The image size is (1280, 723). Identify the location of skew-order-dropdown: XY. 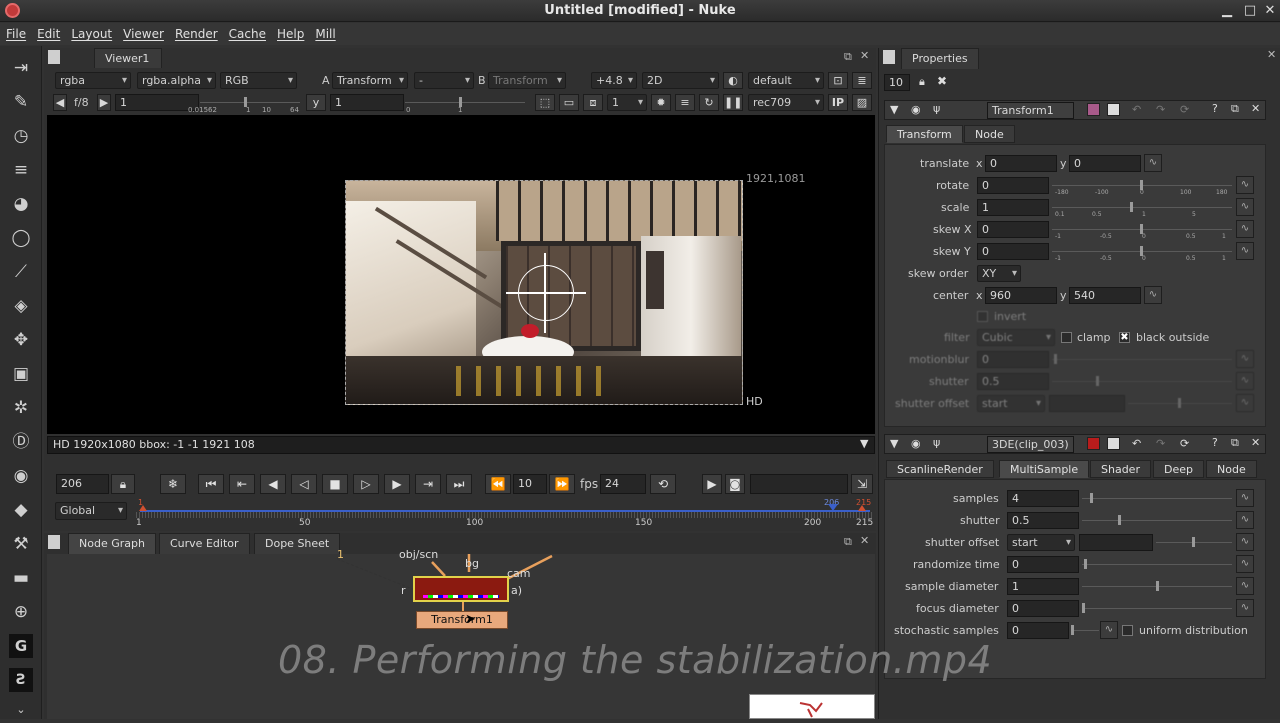
(999, 273).